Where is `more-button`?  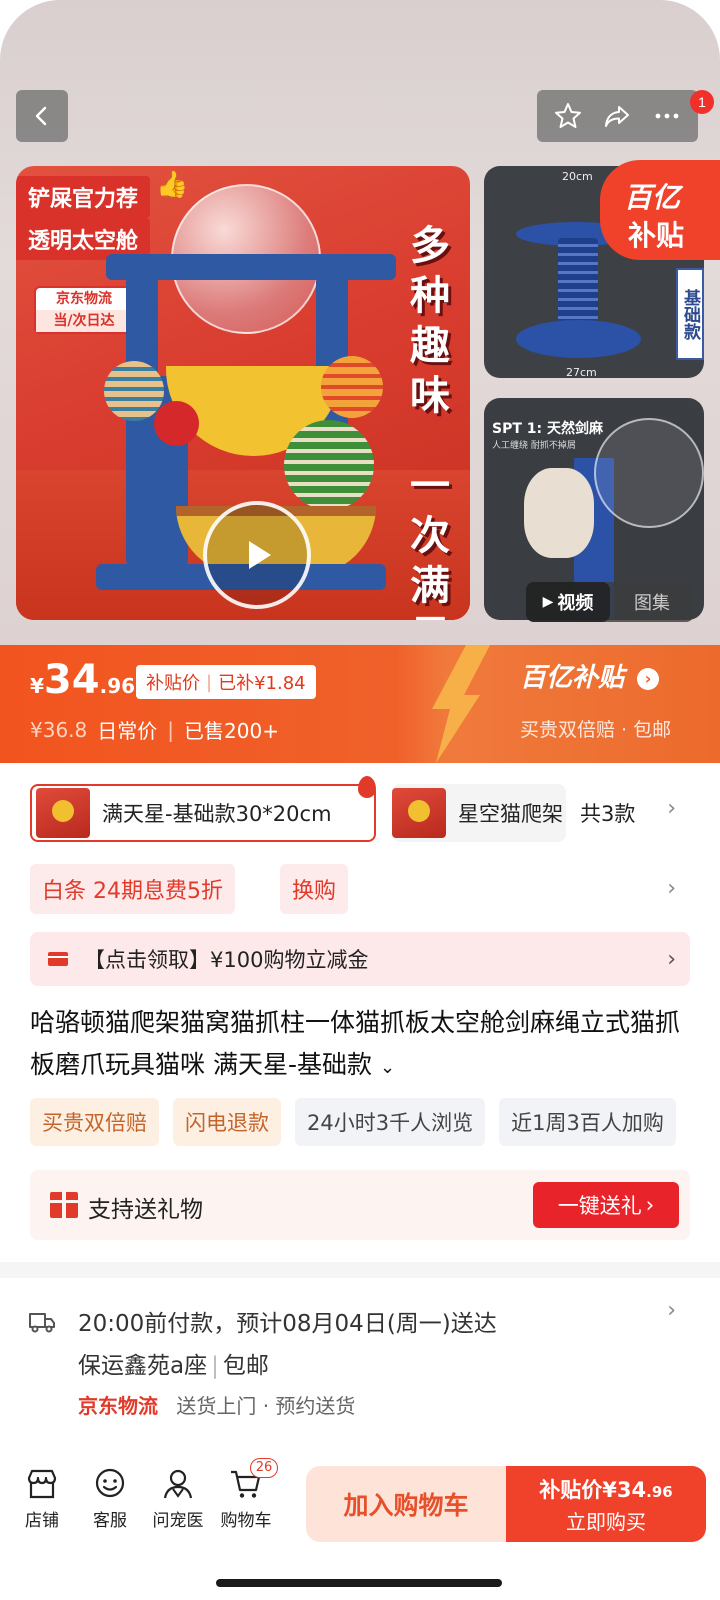 more-button is located at coordinates (667, 116).